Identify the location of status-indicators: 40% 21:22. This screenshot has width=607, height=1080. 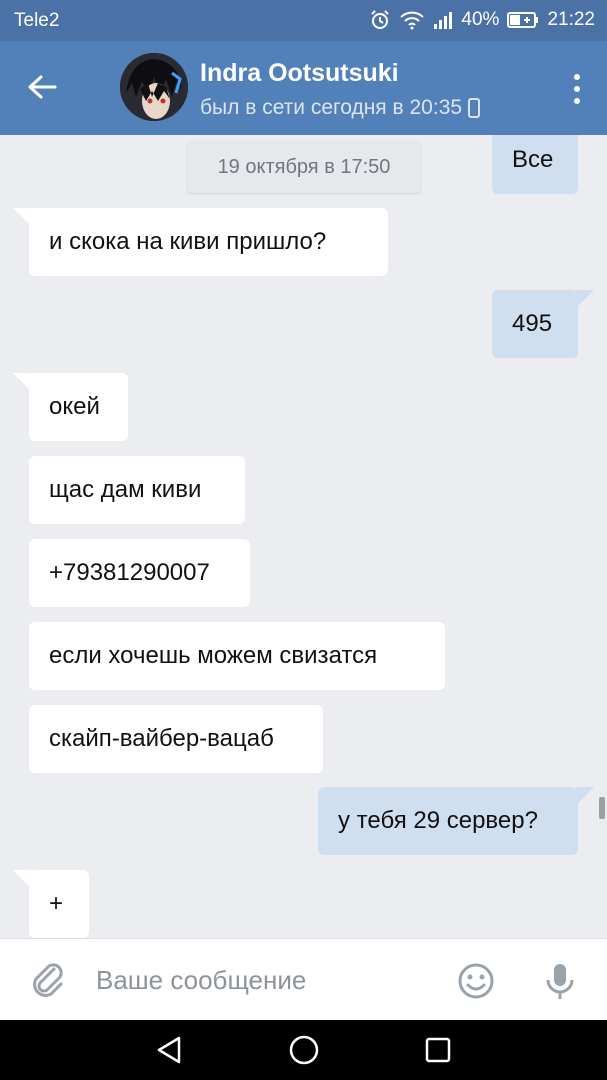
(482, 20).